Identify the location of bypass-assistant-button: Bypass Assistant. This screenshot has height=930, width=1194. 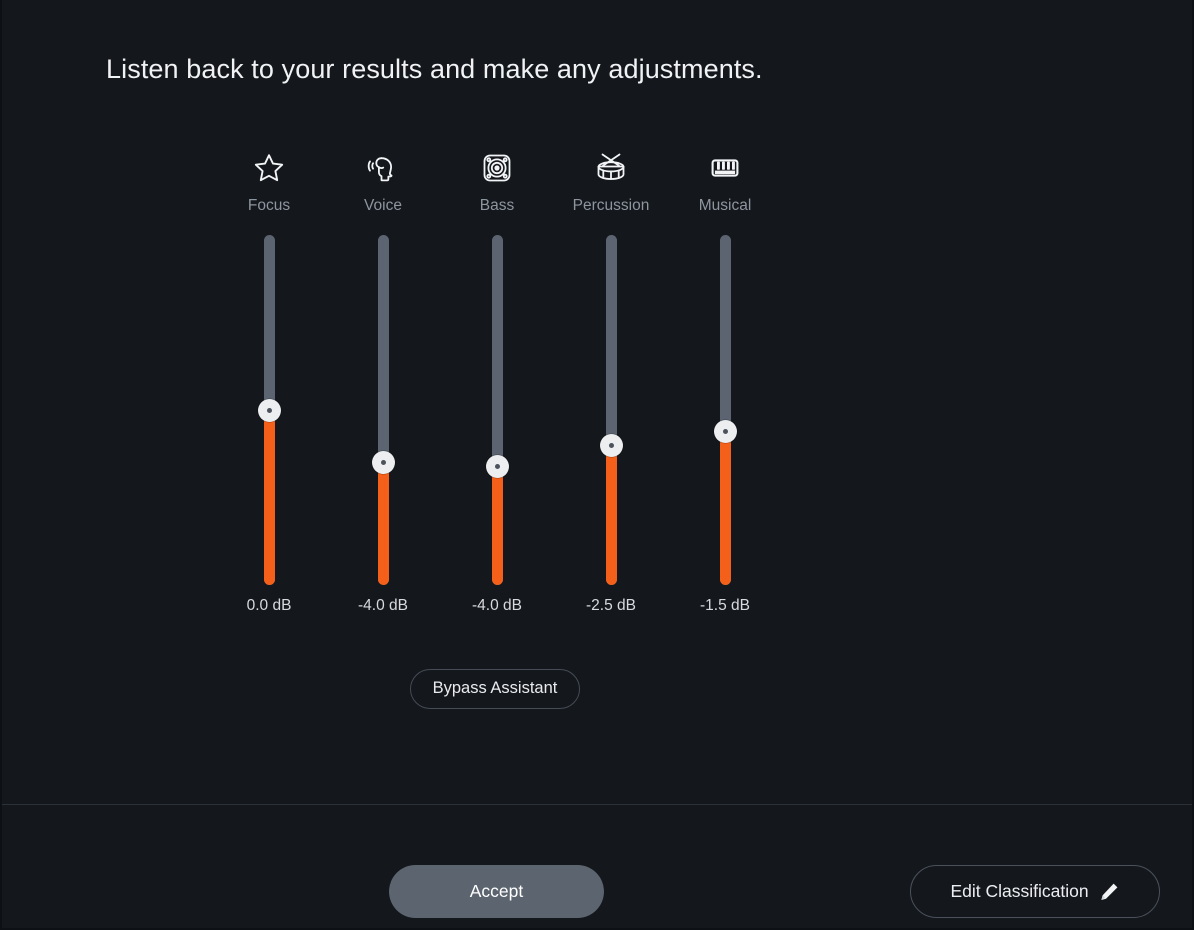
(495, 689).